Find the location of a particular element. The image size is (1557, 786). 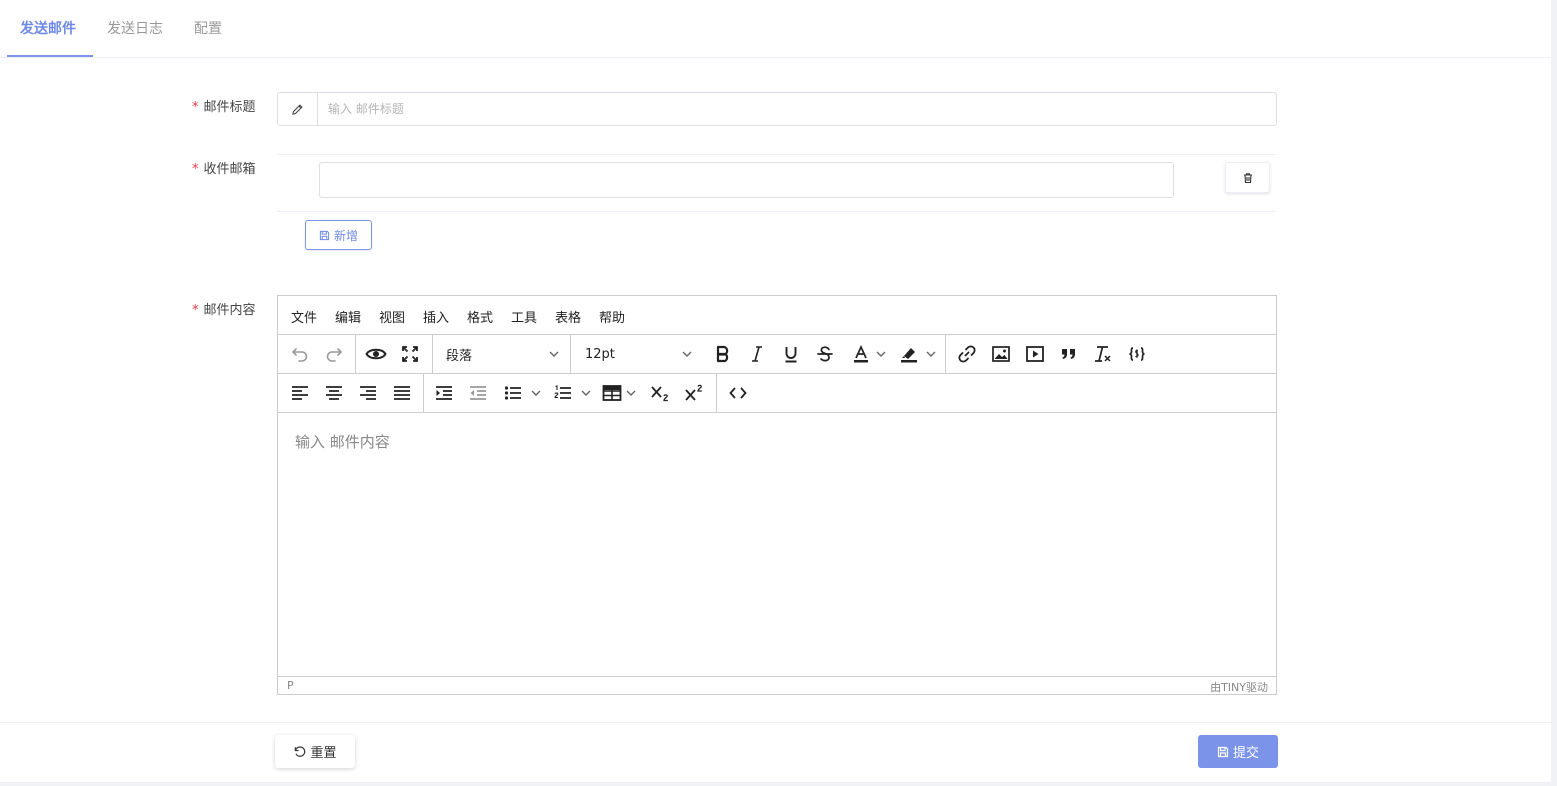

menu-help: 帮助 is located at coordinates (612, 316).